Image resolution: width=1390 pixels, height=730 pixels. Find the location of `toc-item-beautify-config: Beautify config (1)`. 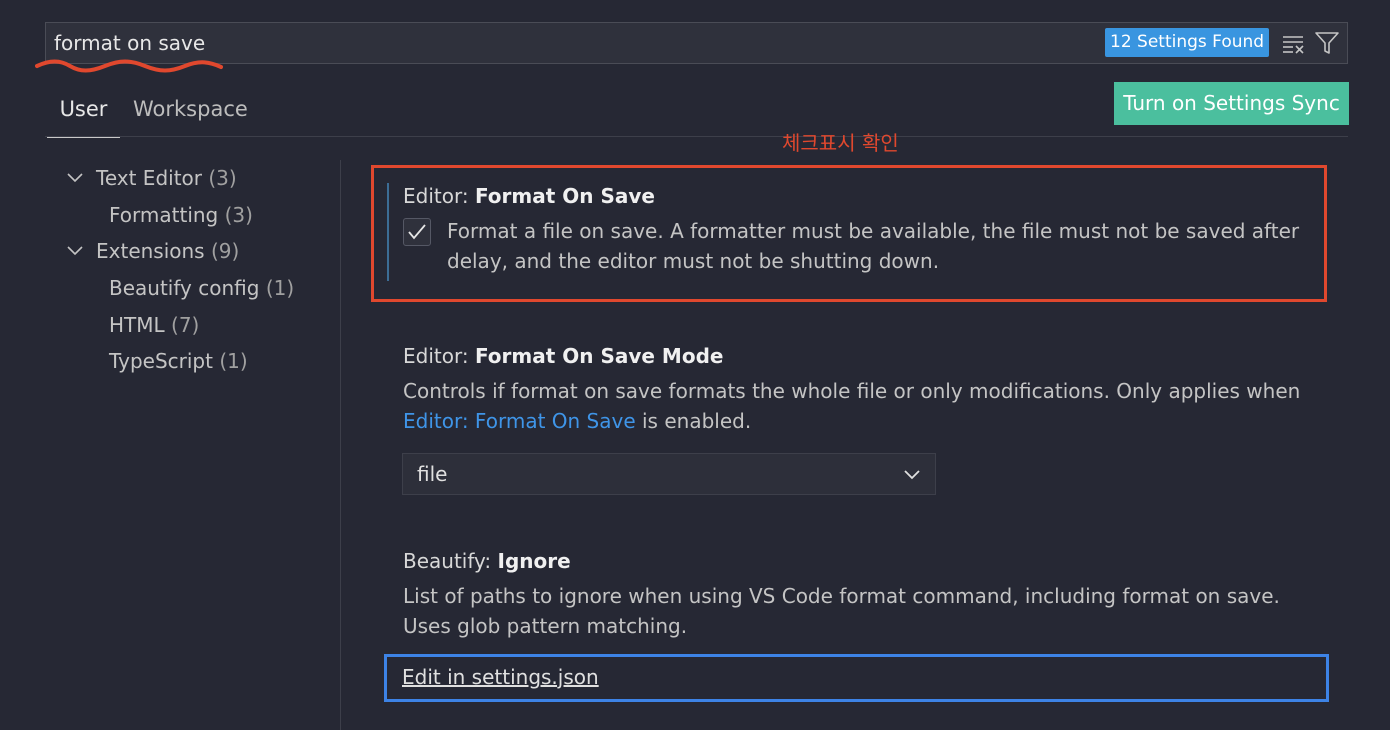

toc-item-beautify-config: Beautify config (1) is located at coordinates (201, 288).